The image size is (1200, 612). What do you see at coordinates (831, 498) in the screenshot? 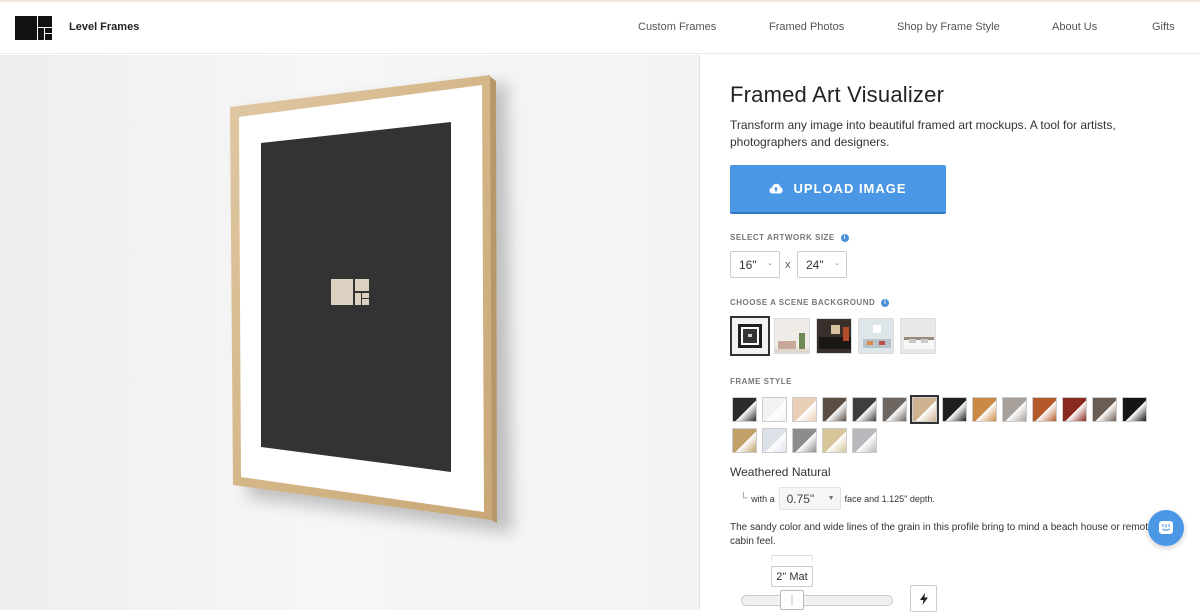
I see `caret-down-icon: ▼` at bounding box center [831, 498].